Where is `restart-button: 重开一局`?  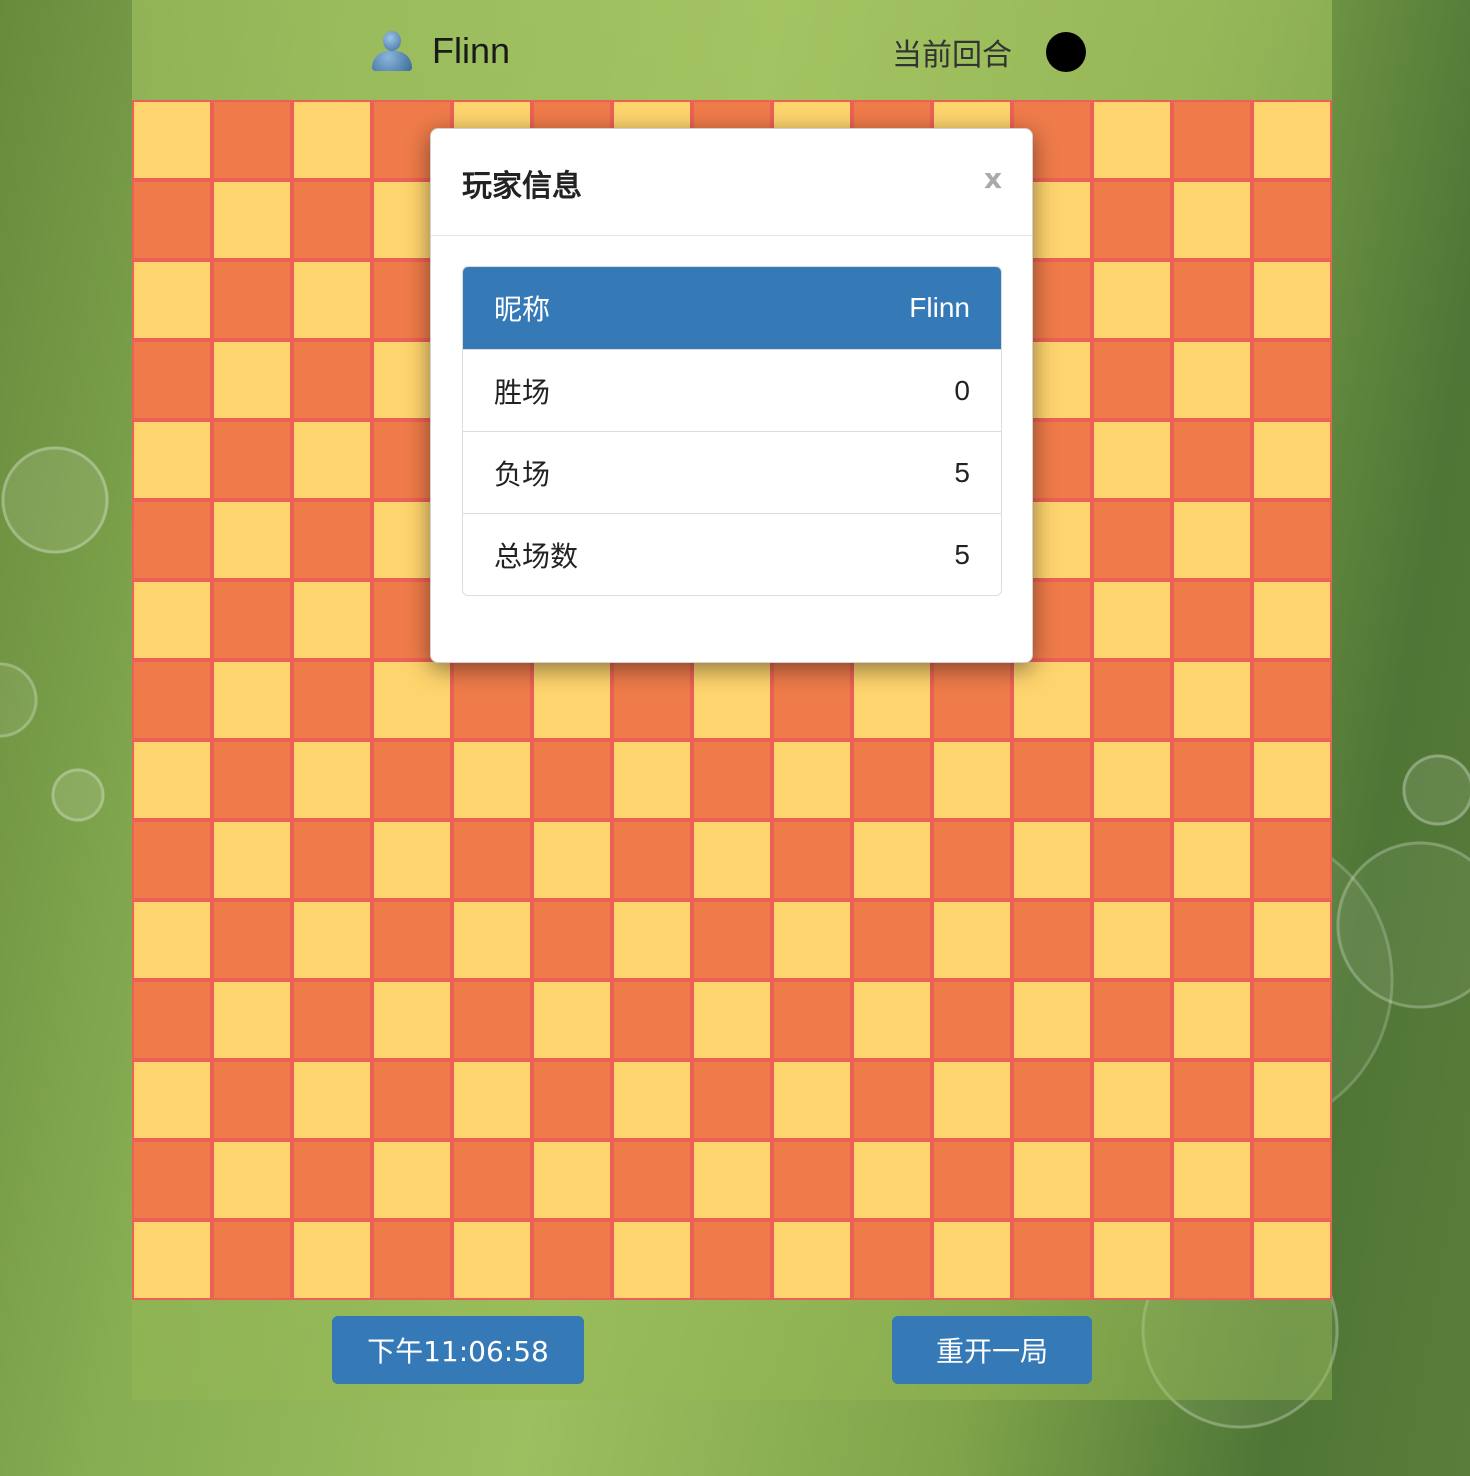 restart-button: 重开一局 is located at coordinates (992, 1350).